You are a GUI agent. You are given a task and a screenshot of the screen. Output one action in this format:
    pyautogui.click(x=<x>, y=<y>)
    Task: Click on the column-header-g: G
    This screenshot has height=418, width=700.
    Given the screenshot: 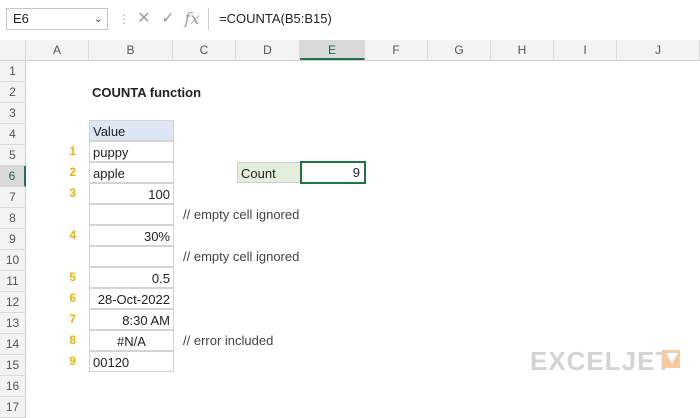 What is the action you would take?
    pyautogui.click(x=459, y=50)
    